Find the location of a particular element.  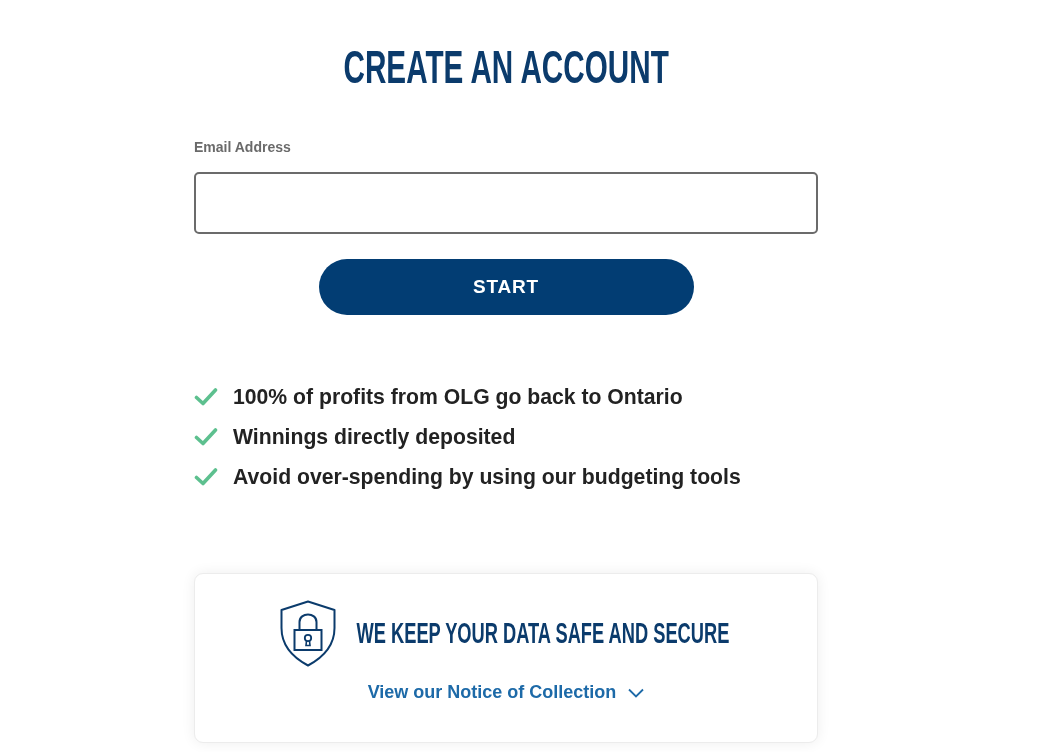

shield-lock-icon is located at coordinates (308, 633).